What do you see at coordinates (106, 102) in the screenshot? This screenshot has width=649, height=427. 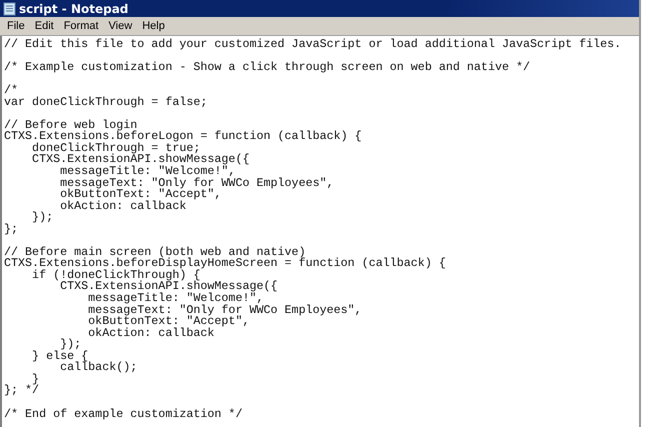 I see `code-line: var doneClickThrough = false;` at bounding box center [106, 102].